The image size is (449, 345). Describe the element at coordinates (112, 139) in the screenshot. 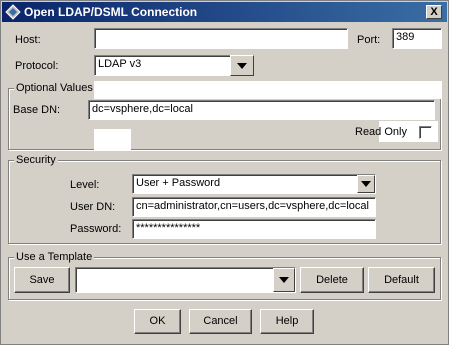

I see `artifact-white-box` at that location.